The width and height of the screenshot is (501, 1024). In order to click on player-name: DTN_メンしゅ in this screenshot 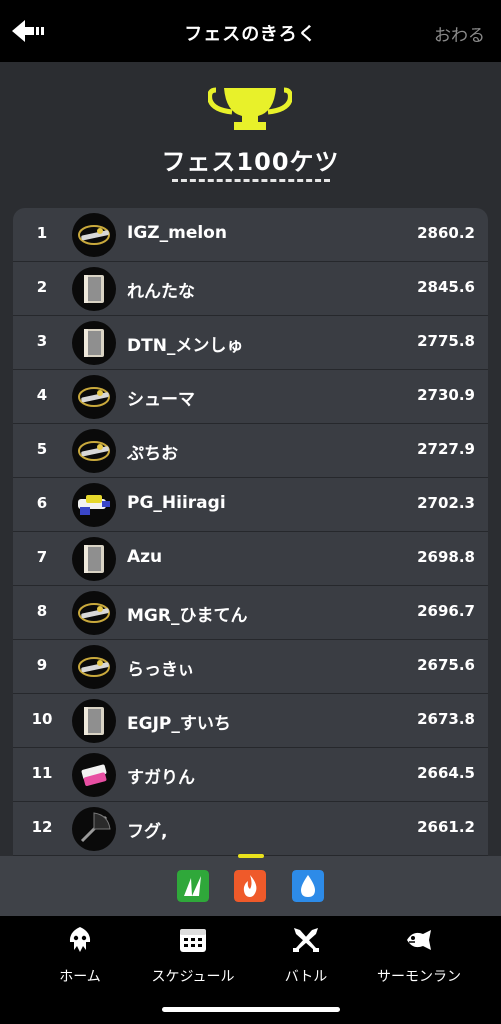, I will do `click(185, 346)`.